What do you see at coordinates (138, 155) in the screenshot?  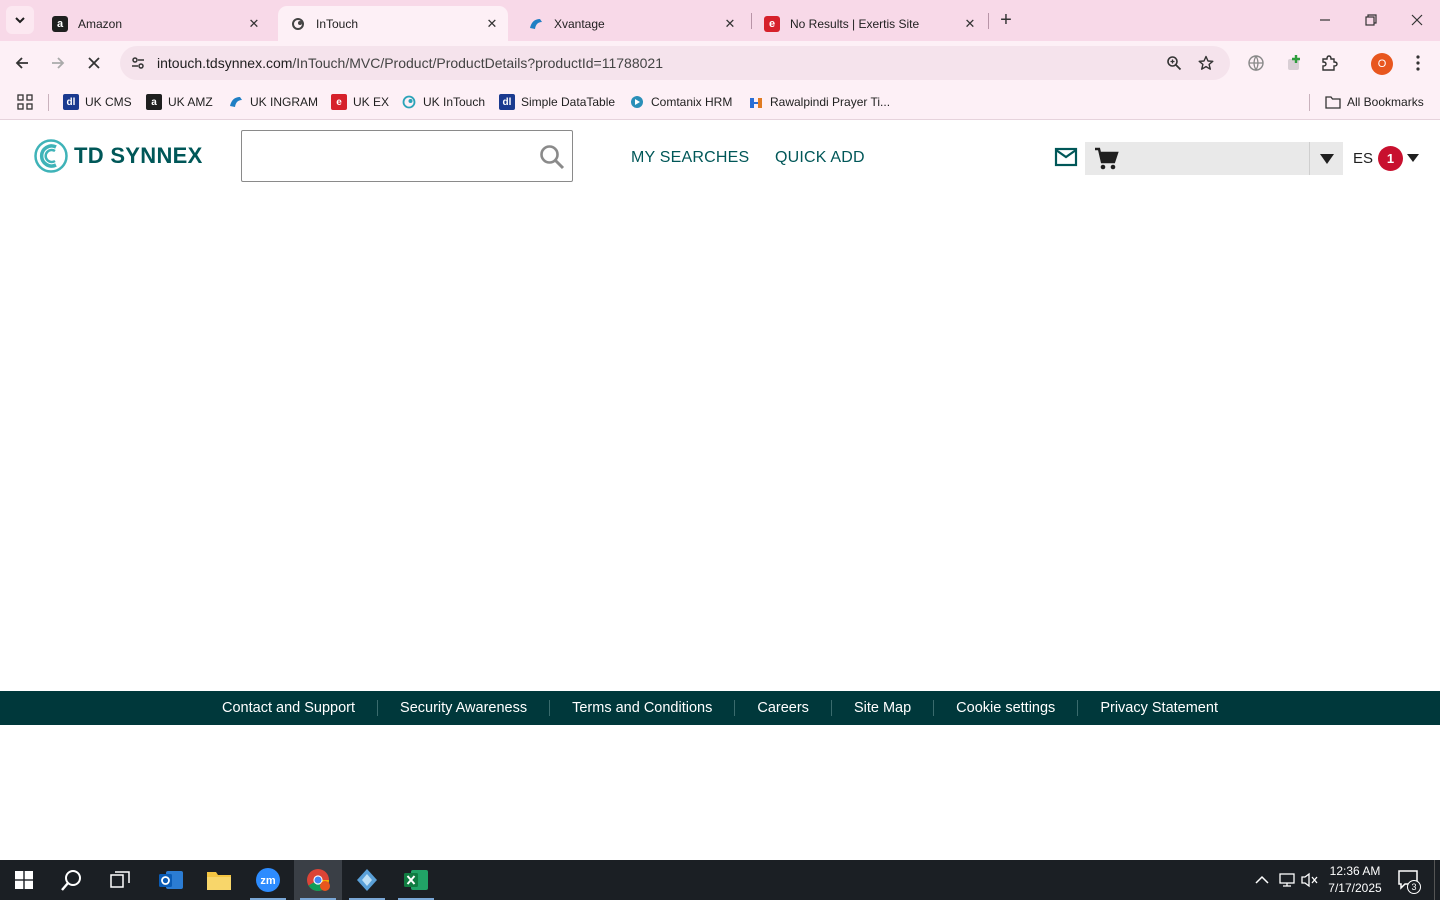 I see `logo-text: TD SYNNEX` at bounding box center [138, 155].